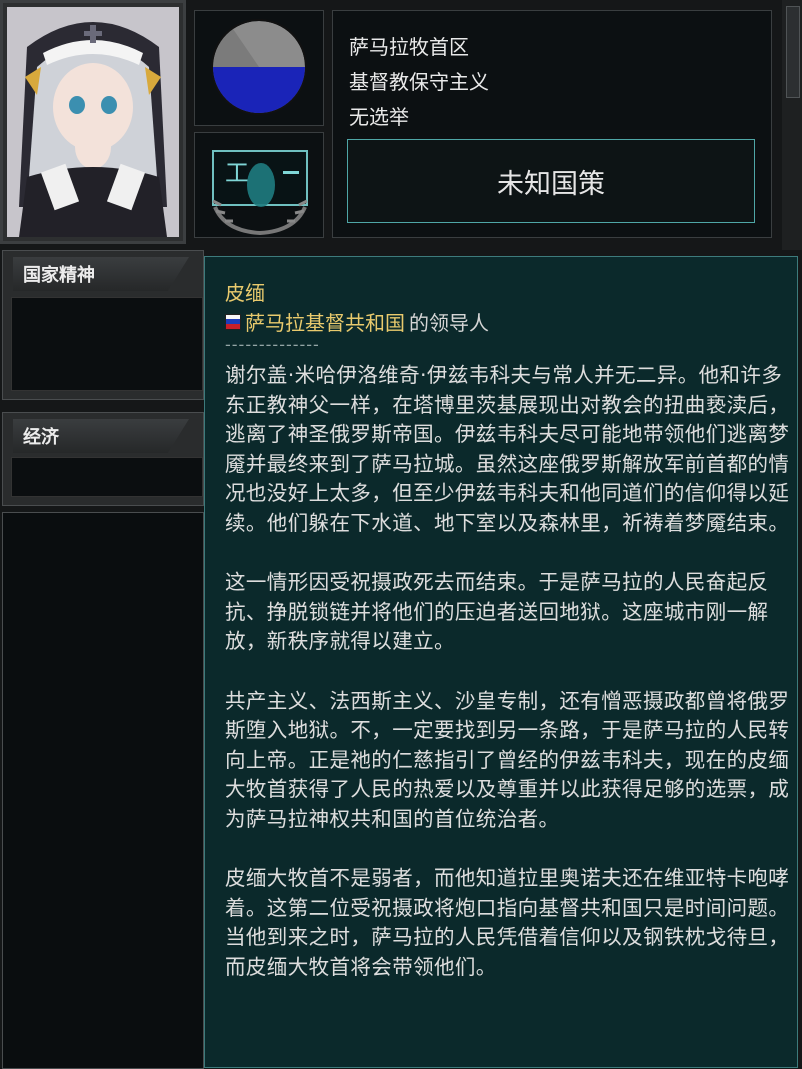 The image size is (802, 1069). I want to click on right-edge-strip, so click(792, 125).